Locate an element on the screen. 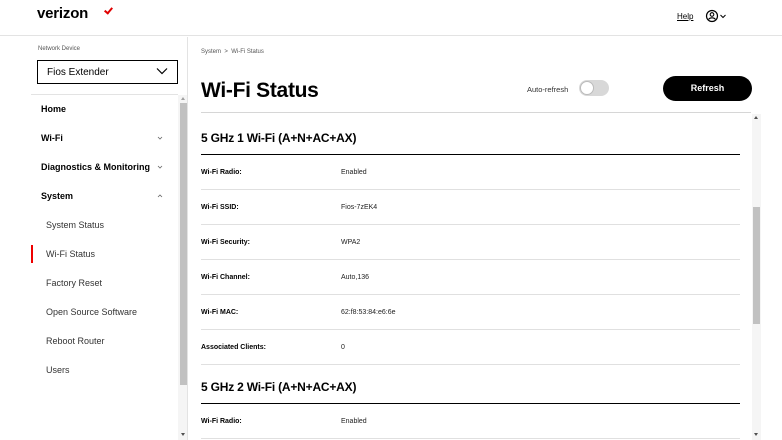  status-key: Wi-Fi Channel: is located at coordinates (225, 277).